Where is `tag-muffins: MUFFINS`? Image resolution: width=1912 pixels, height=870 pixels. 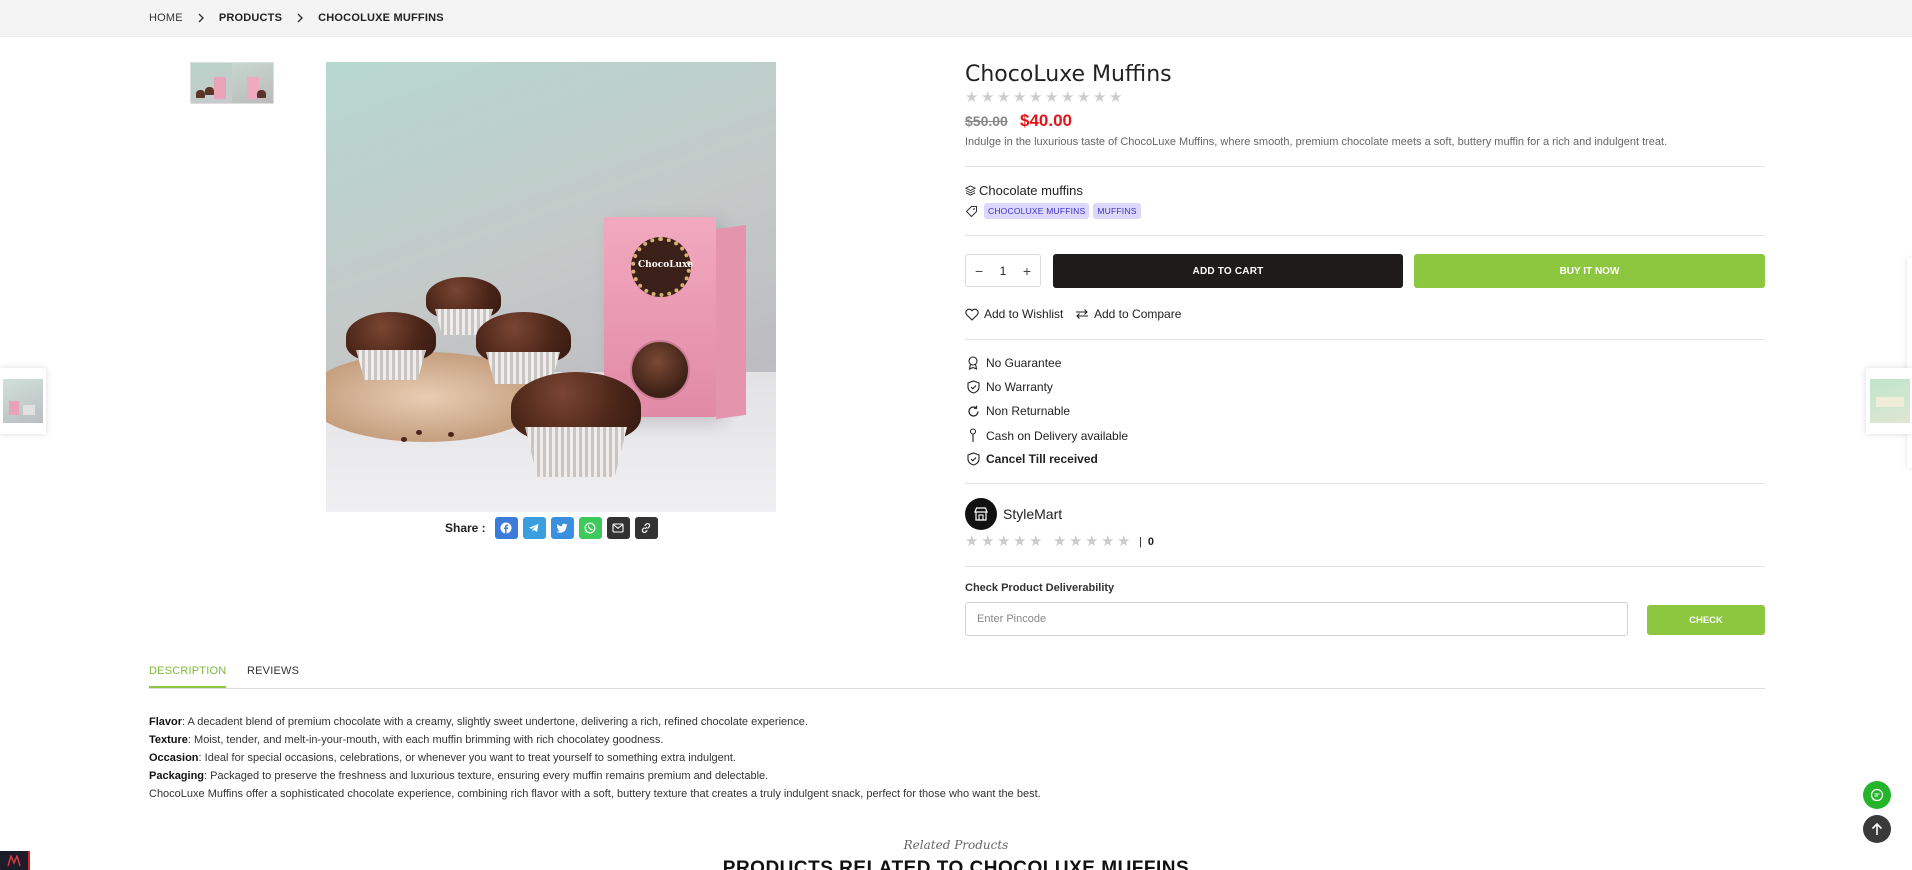
tag-muffins: MUFFINS is located at coordinates (1117, 211).